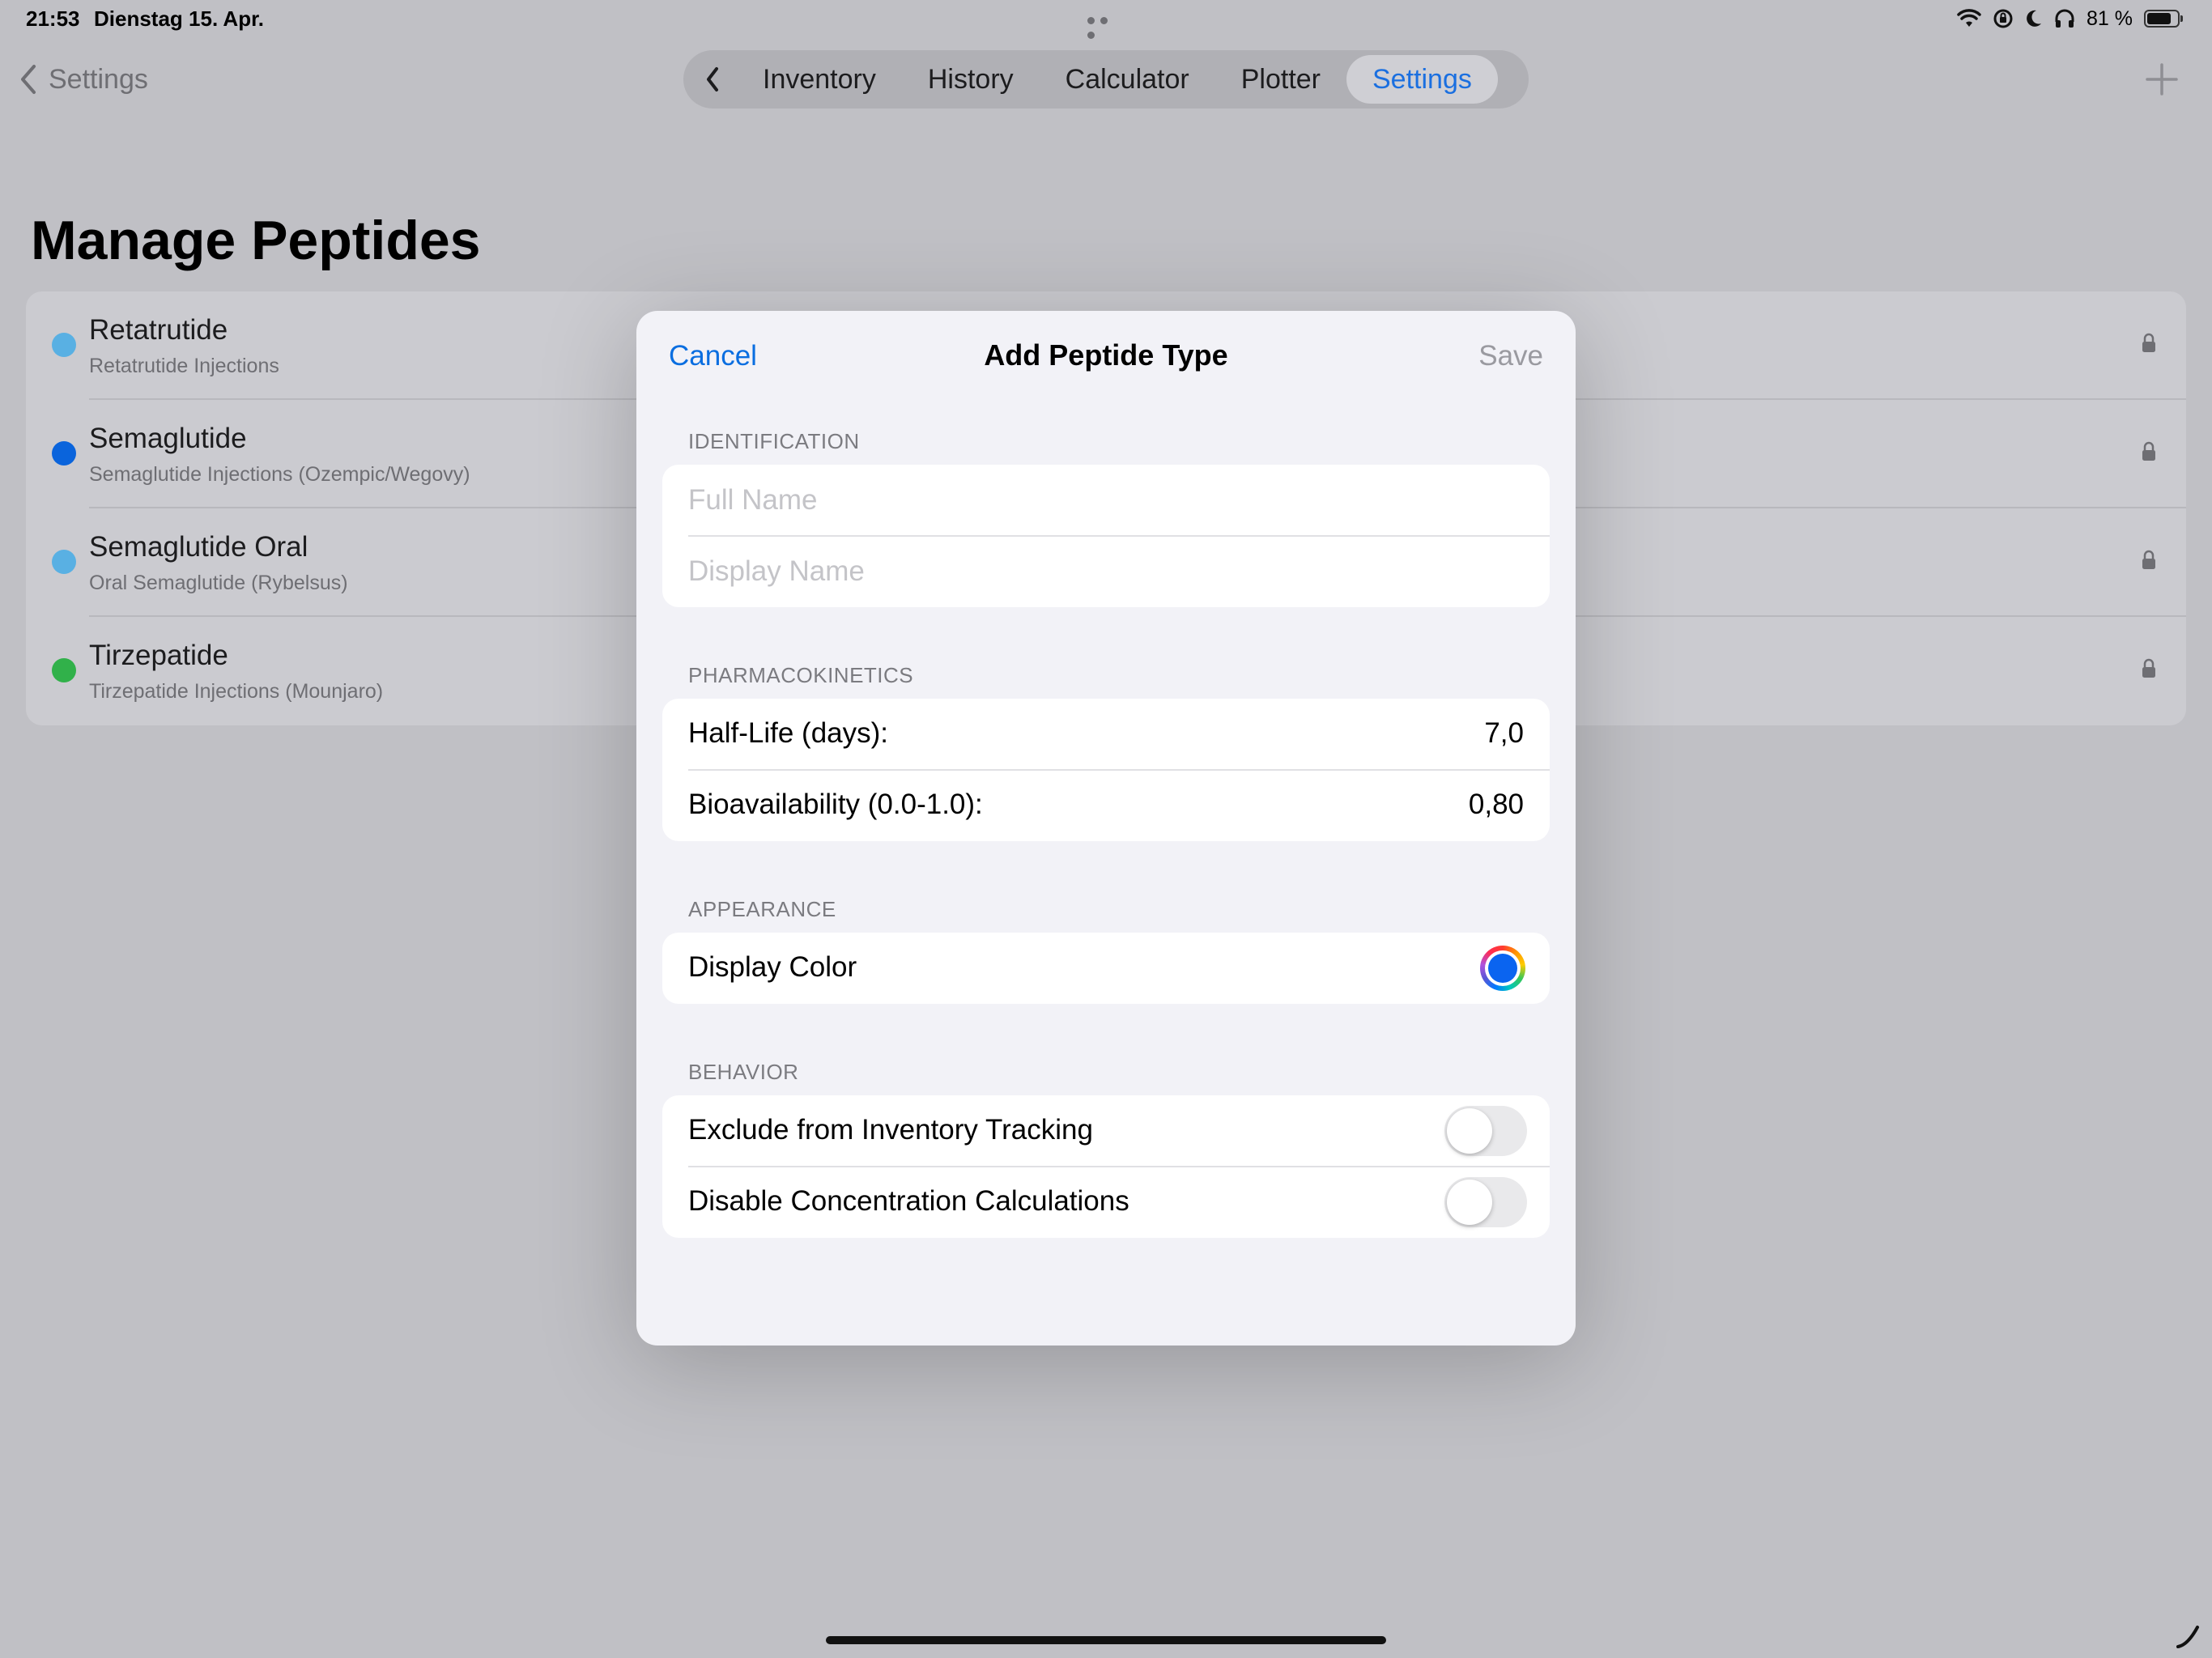 This screenshot has width=2212, height=1658. I want to click on peptide-name: Semaglutide Oral, so click(199, 547).